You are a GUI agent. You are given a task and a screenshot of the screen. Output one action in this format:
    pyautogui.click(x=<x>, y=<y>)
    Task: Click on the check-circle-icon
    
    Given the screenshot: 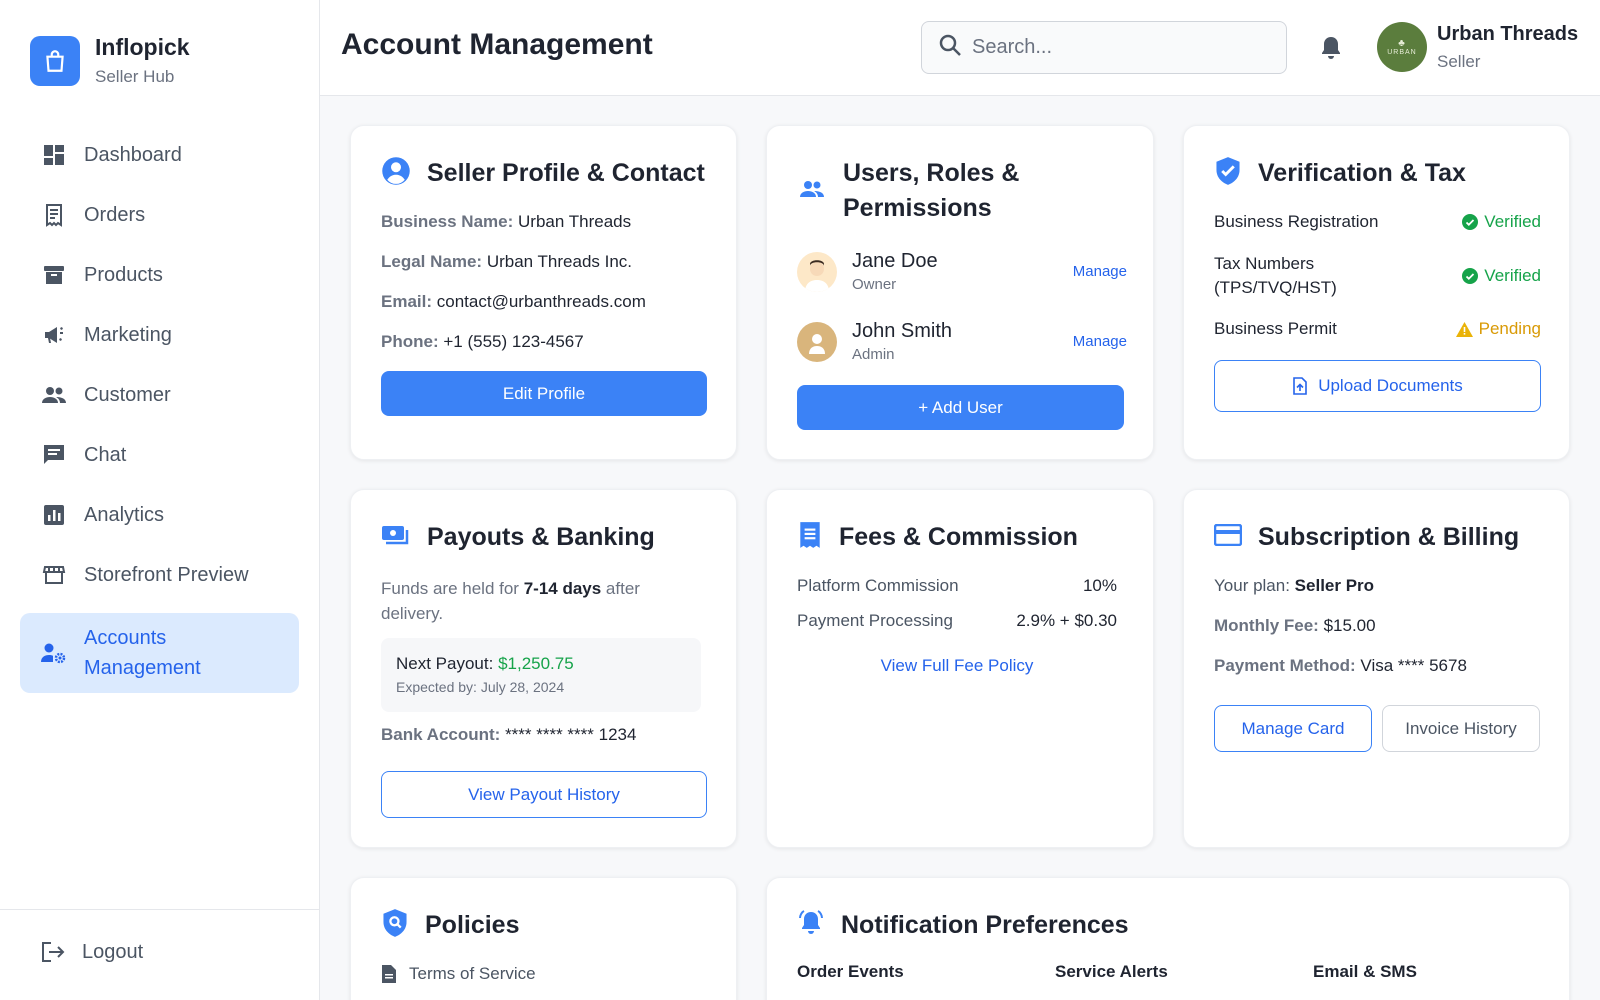 What is the action you would take?
    pyautogui.click(x=1470, y=222)
    